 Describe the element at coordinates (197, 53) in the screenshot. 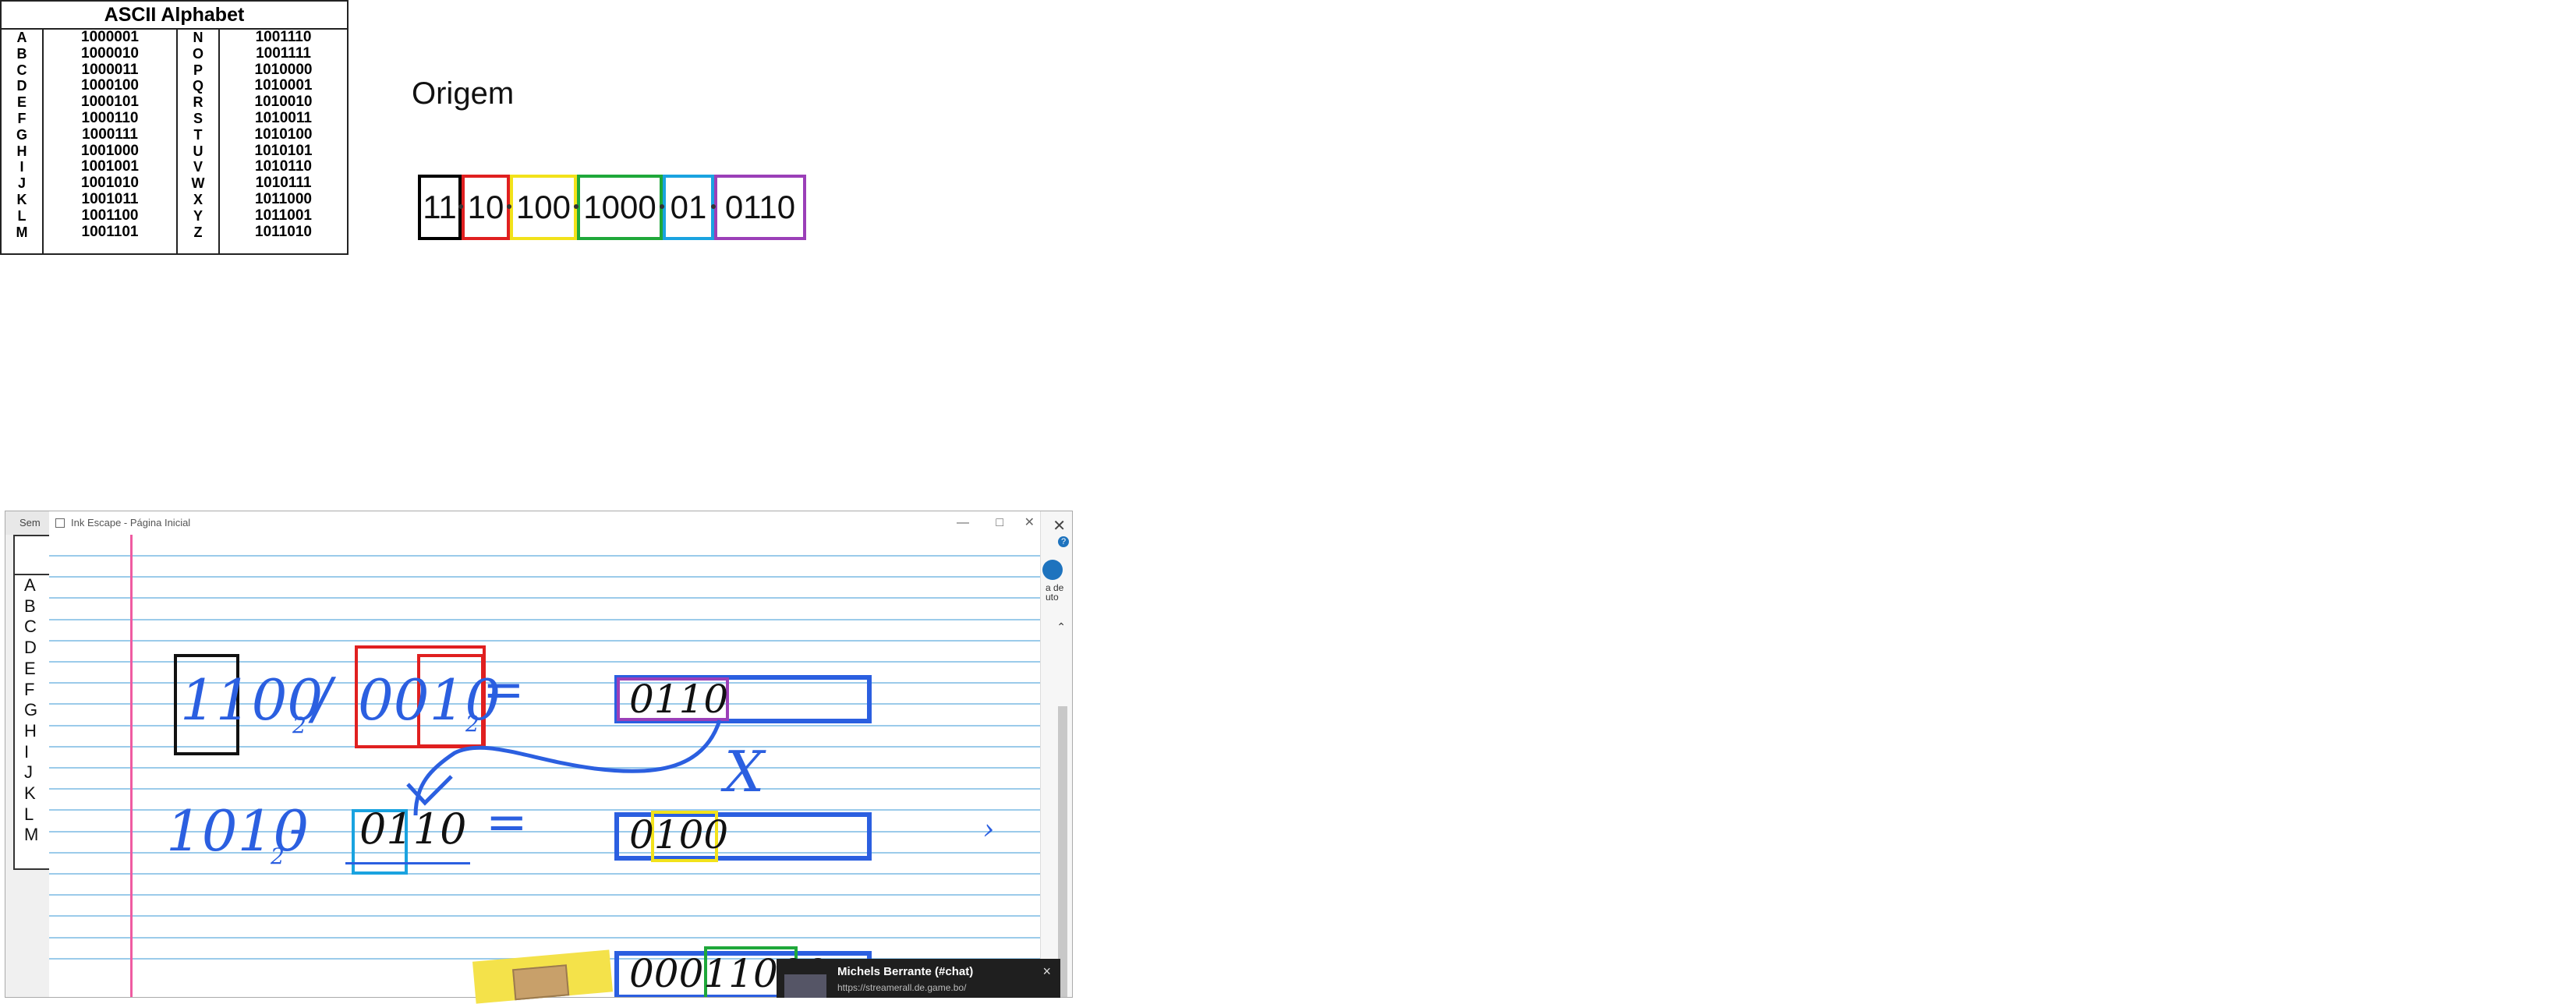

I see `ascii-cell: O` at that location.